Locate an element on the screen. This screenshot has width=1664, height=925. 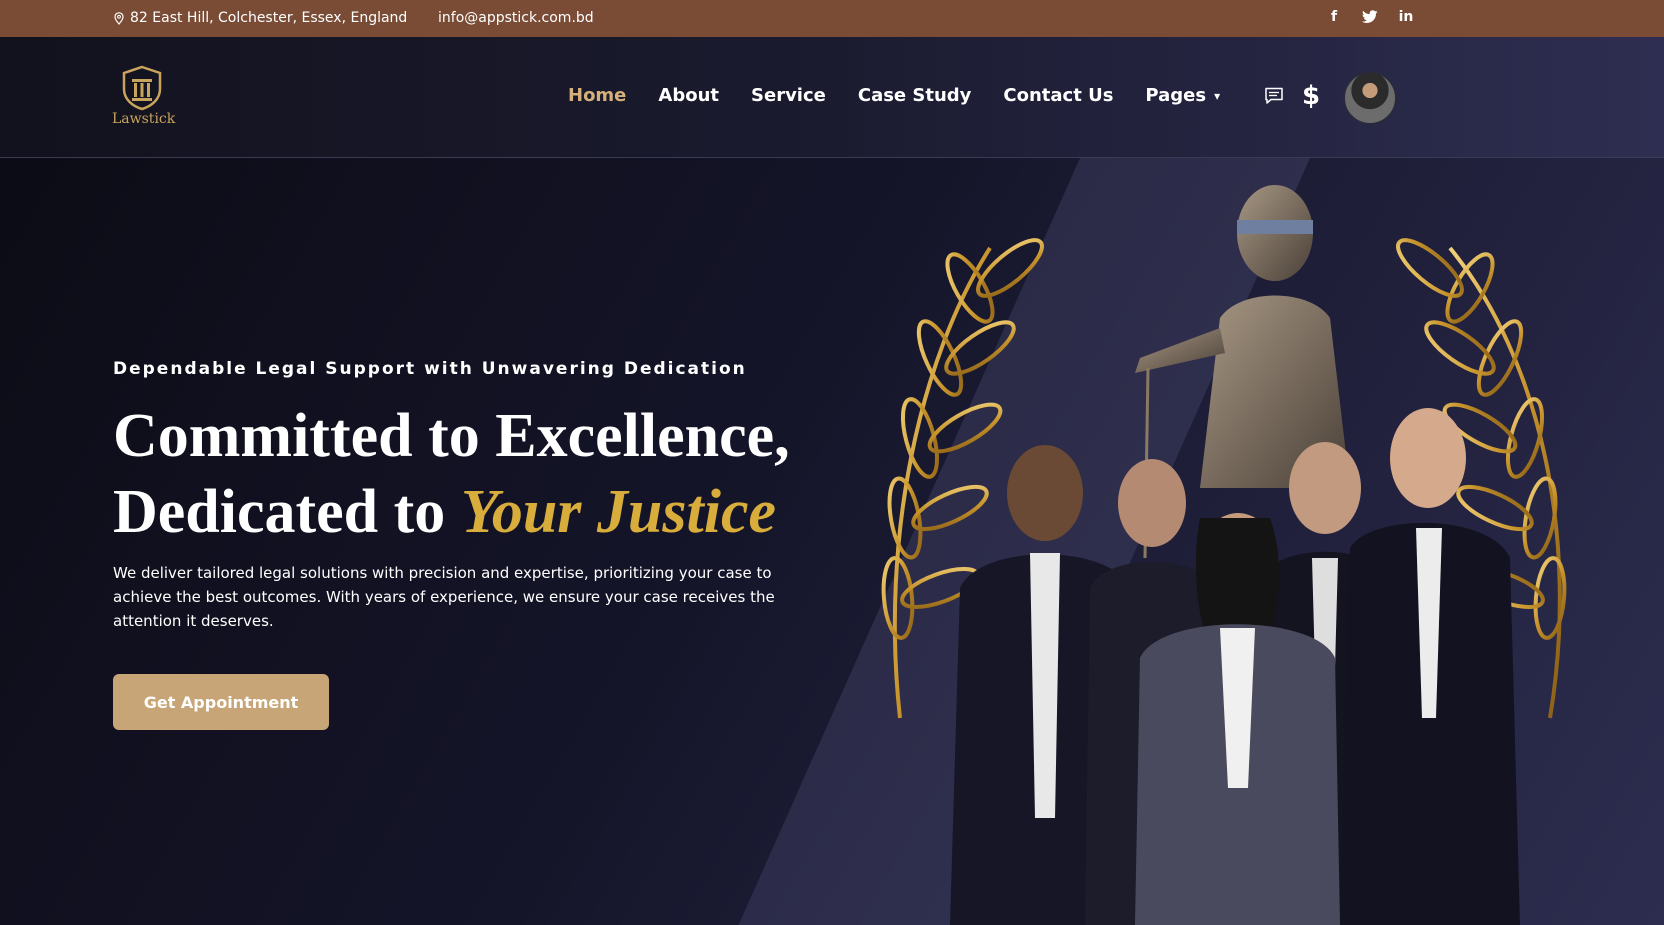
logo: Lawstick is located at coordinates (144, 97).